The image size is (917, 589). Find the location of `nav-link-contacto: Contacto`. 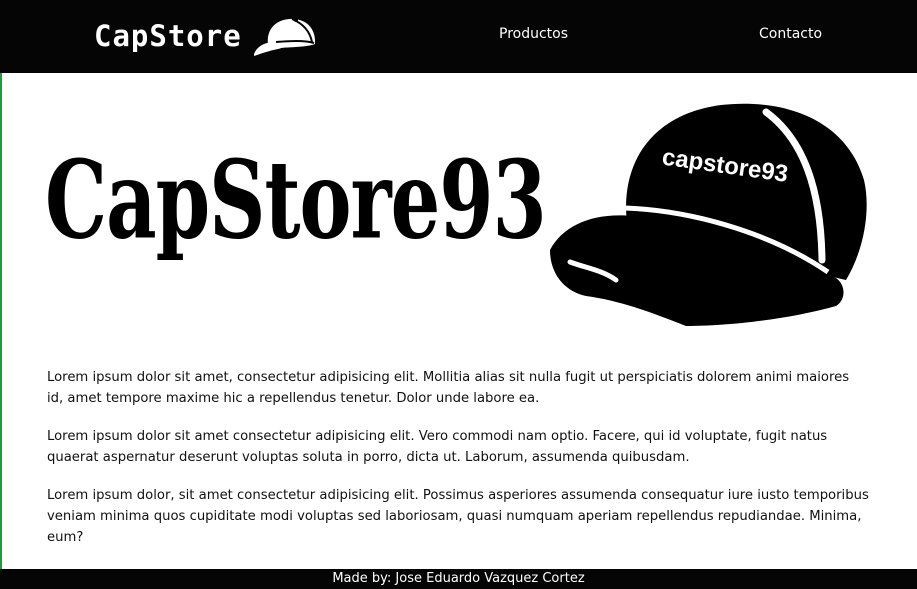

nav-link-contacto: Contacto is located at coordinates (790, 34).